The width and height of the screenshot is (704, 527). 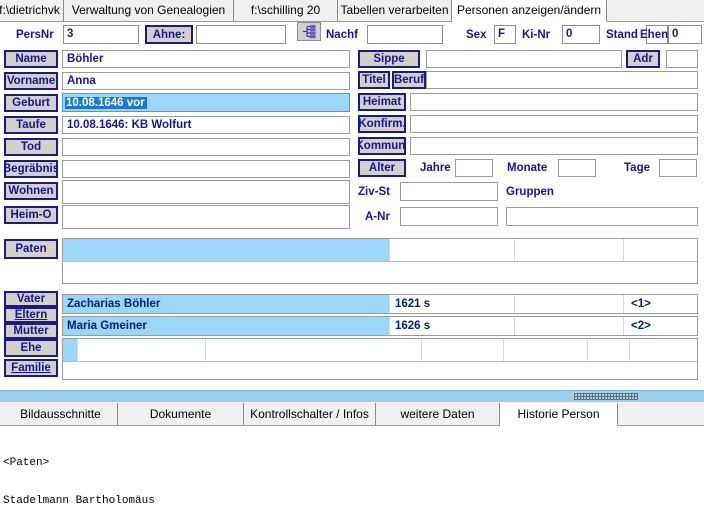 What do you see at coordinates (641, 326) in the screenshot?
I see `mutter-cell-ref: <2>` at bounding box center [641, 326].